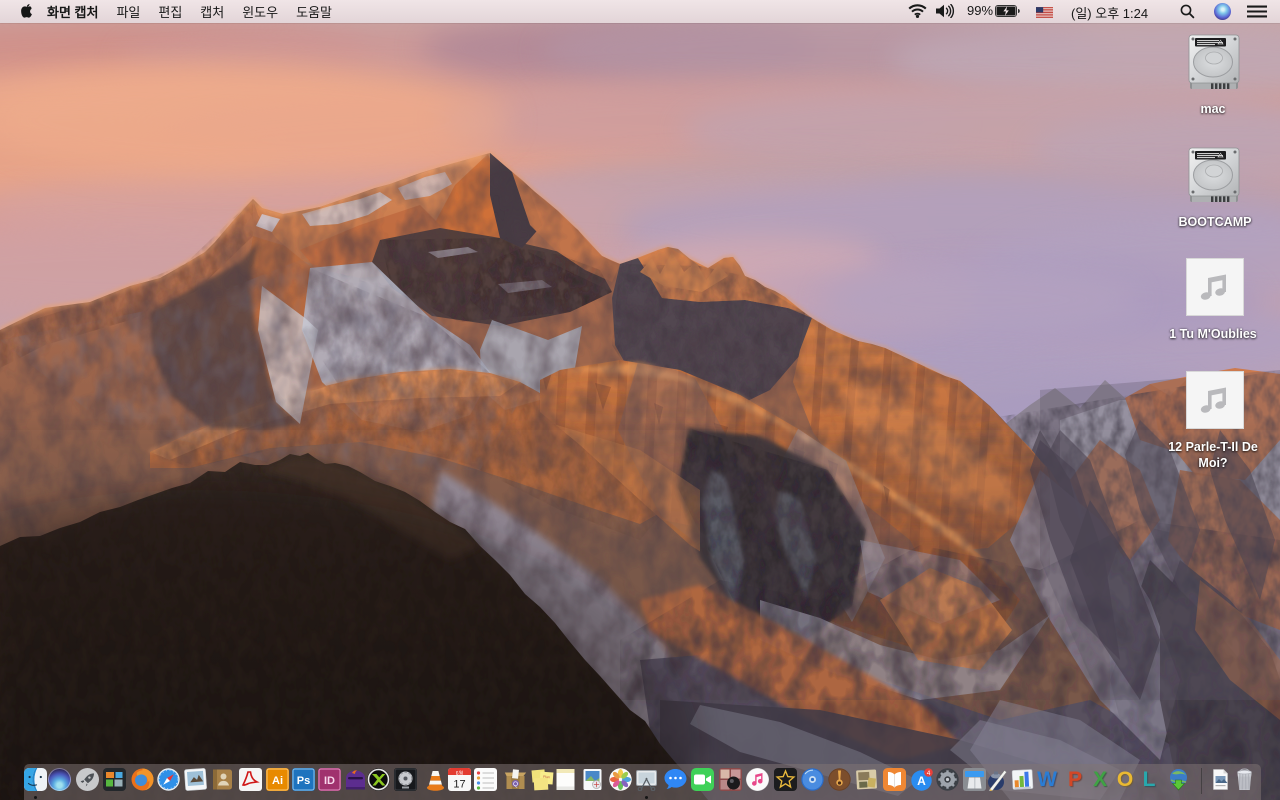 The image size is (1280, 800). I want to click on svg-text: ID, so click(329, 781).